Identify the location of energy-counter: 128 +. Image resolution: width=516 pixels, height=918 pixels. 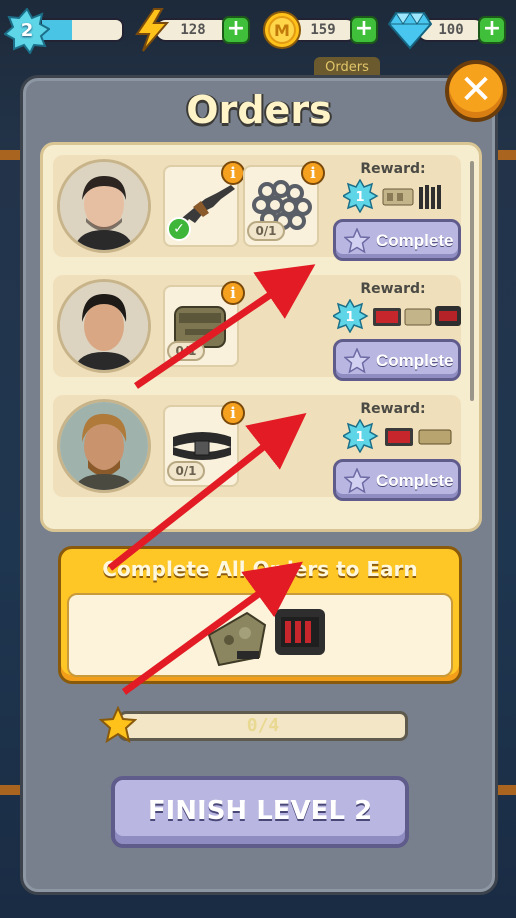
(194, 30).